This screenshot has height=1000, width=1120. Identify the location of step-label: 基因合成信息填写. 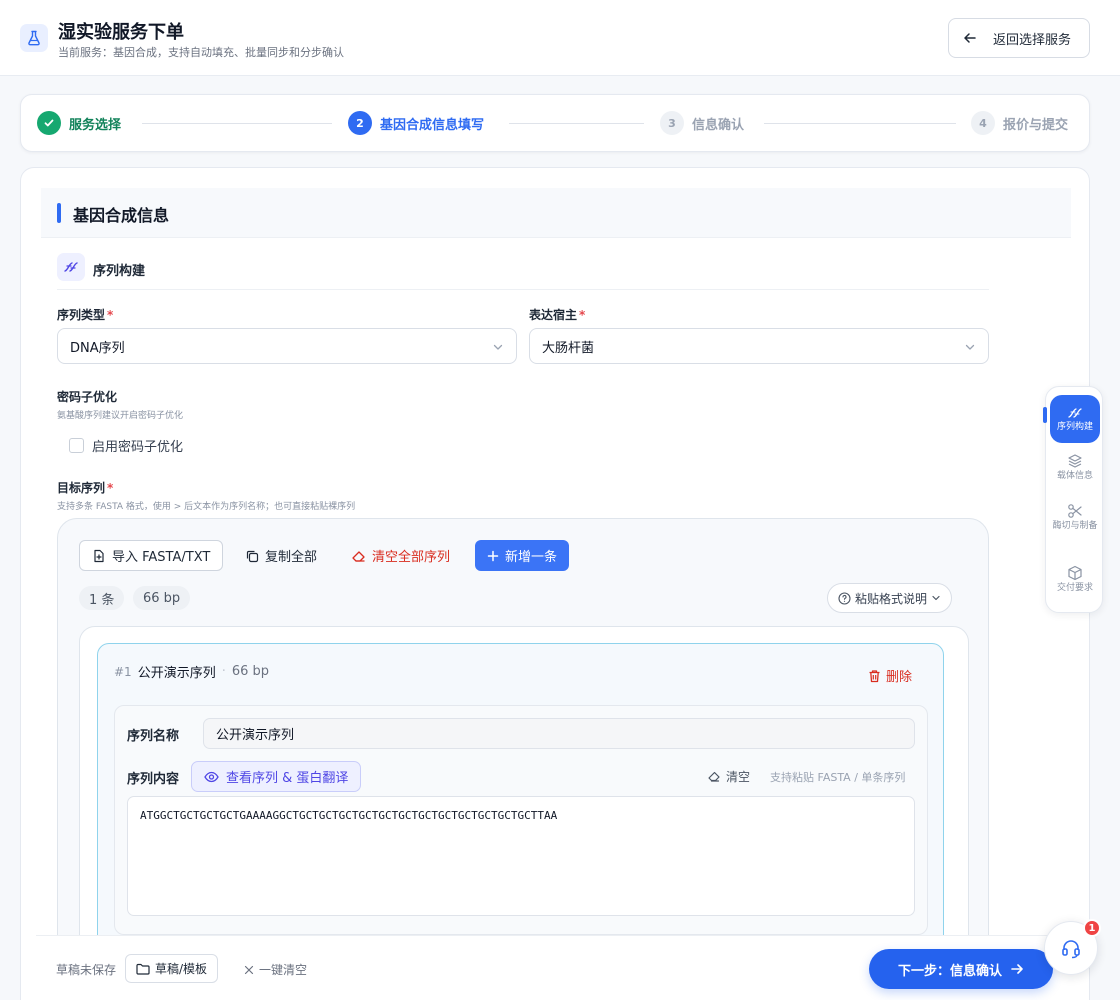
(432, 125).